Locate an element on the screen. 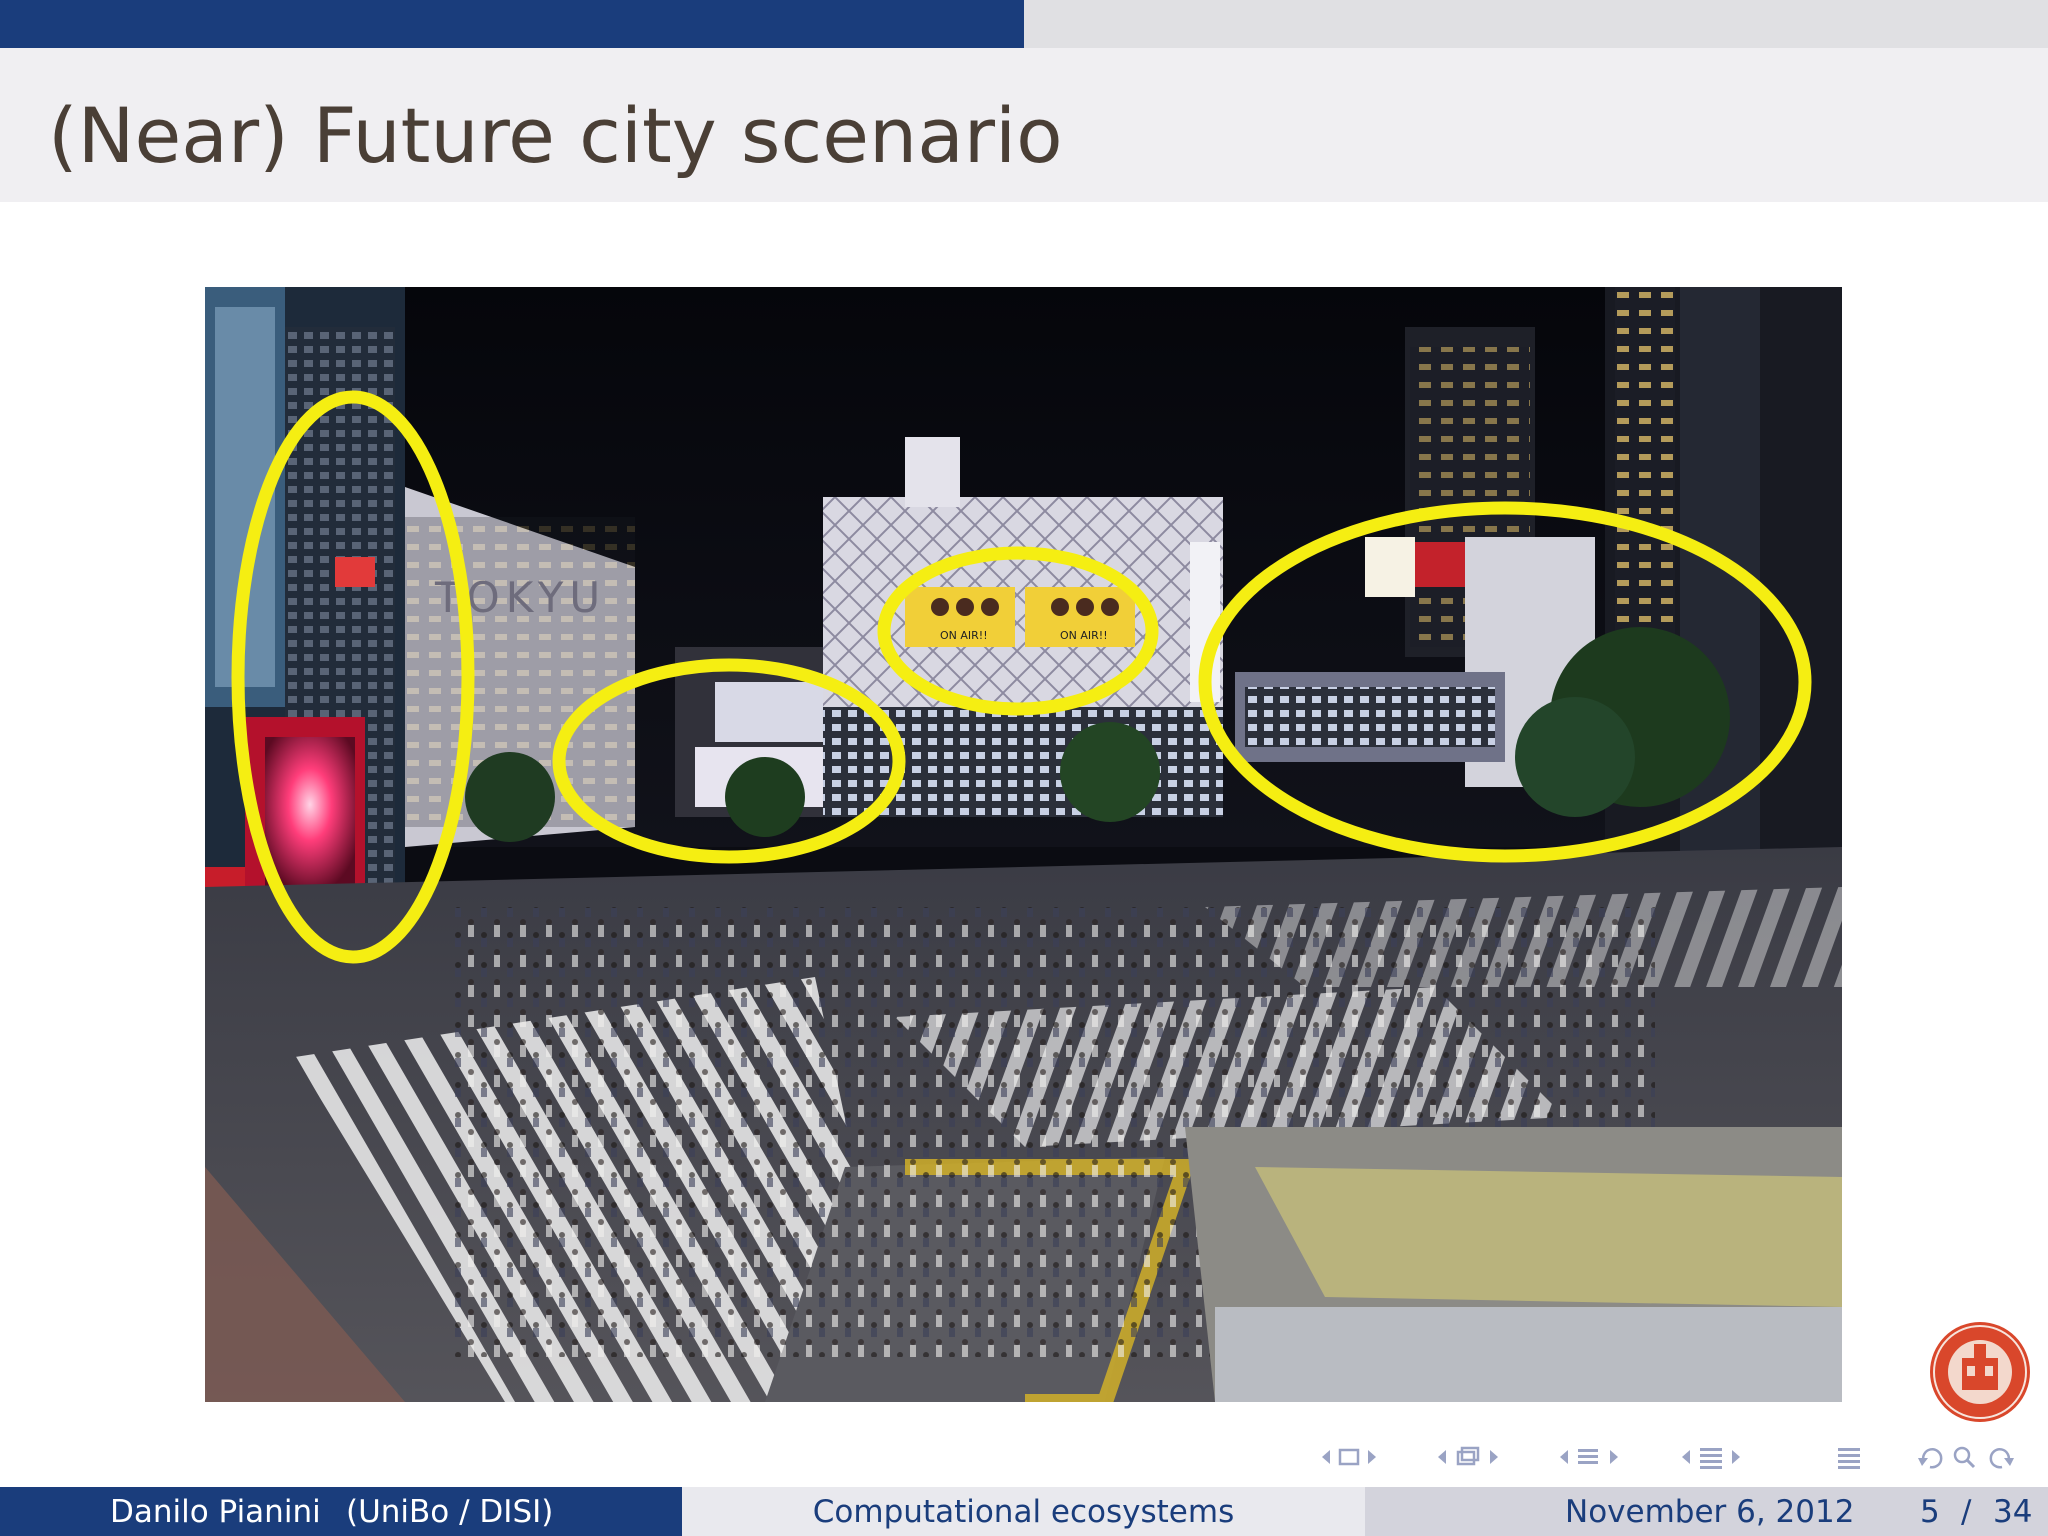 The width and height of the screenshot is (2048, 1536). footer-date-block: November 6, 2012 5 / 34 is located at coordinates (1706, 1511).